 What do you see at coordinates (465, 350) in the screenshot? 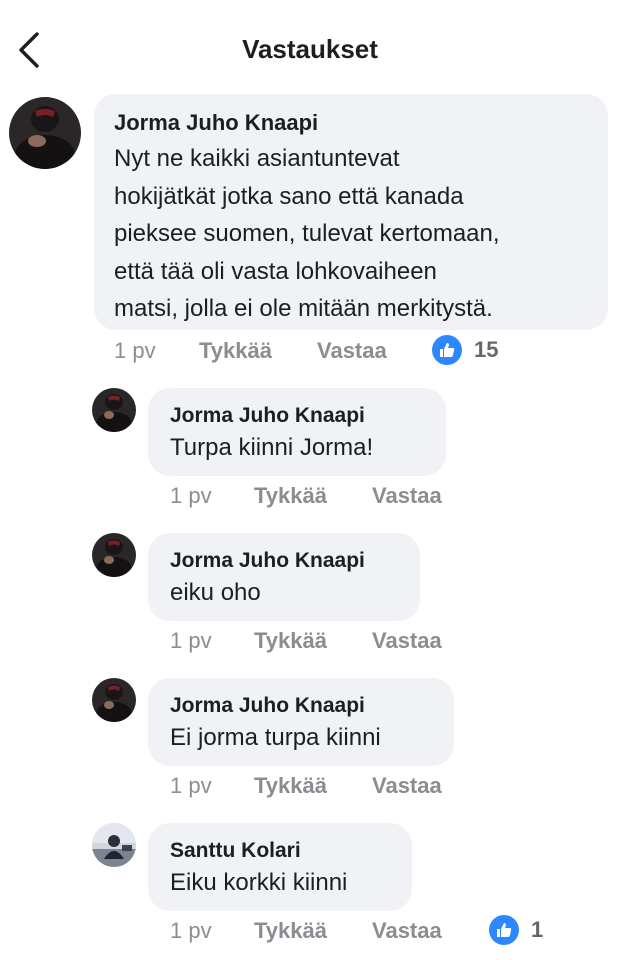
I see `reaction-count-button: 15` at bounding box center [465, 350].